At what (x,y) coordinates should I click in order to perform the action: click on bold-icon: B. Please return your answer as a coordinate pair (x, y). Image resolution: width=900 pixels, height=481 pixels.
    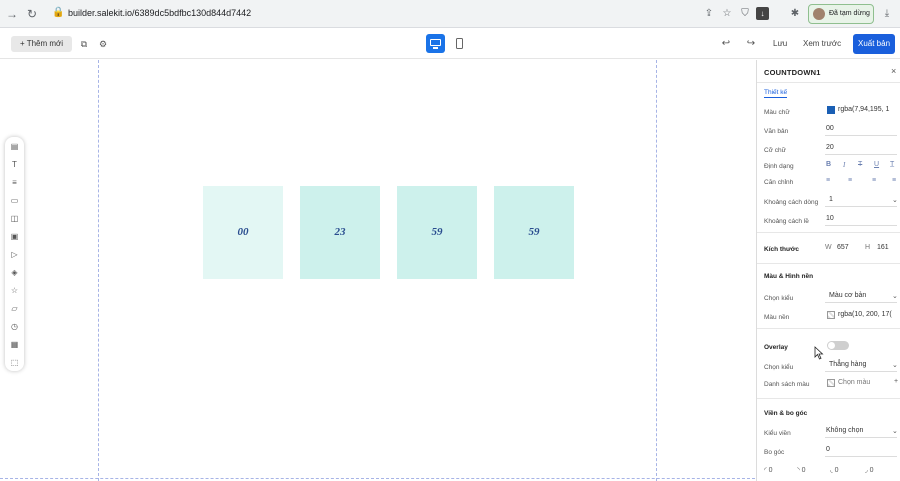
    Looking at the image, I should click on (828, 164).